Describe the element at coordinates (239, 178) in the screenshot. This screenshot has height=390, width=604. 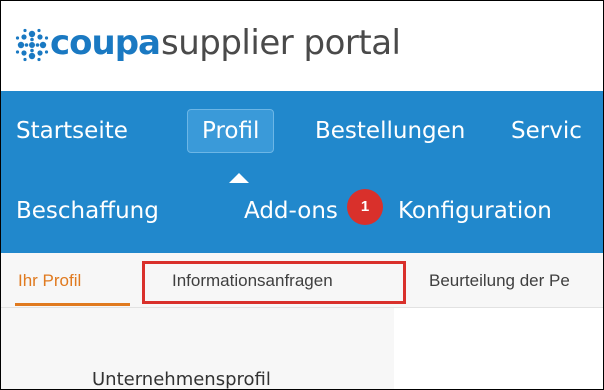
I see `active-caret-icon` at that location.